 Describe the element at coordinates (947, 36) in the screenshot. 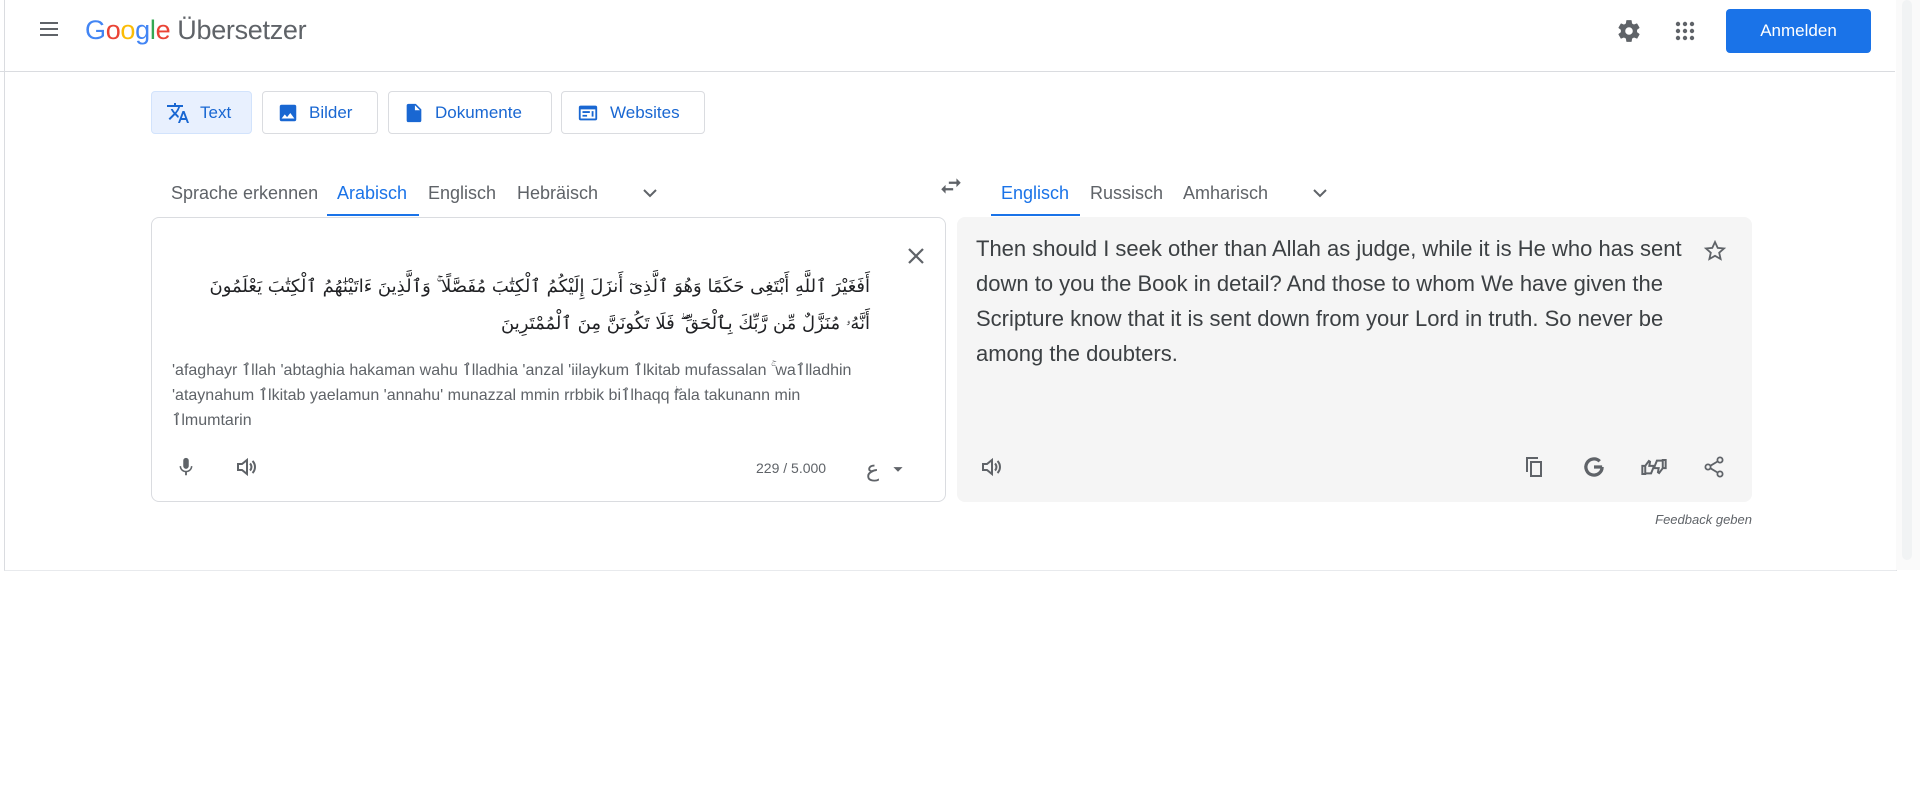

I see `header: Google Übersetzer Anmelden` at that location.